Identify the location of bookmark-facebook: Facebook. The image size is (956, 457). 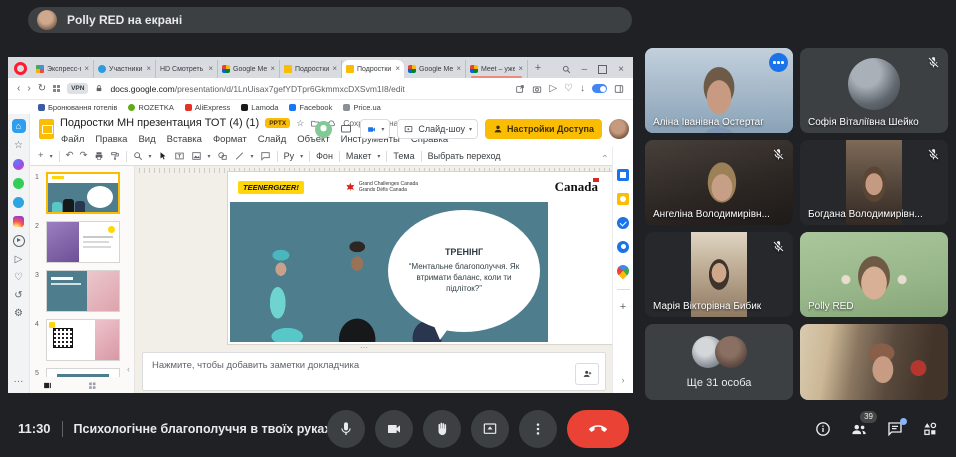
(310, 107).